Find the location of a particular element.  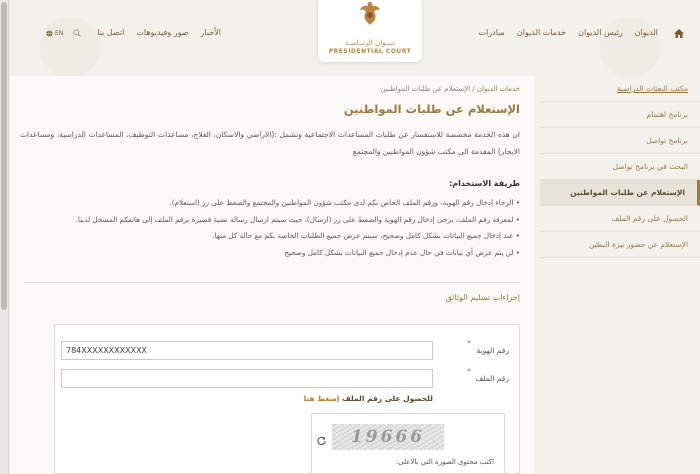

captcha-image: 19666 is located at coordinates (388, 437).